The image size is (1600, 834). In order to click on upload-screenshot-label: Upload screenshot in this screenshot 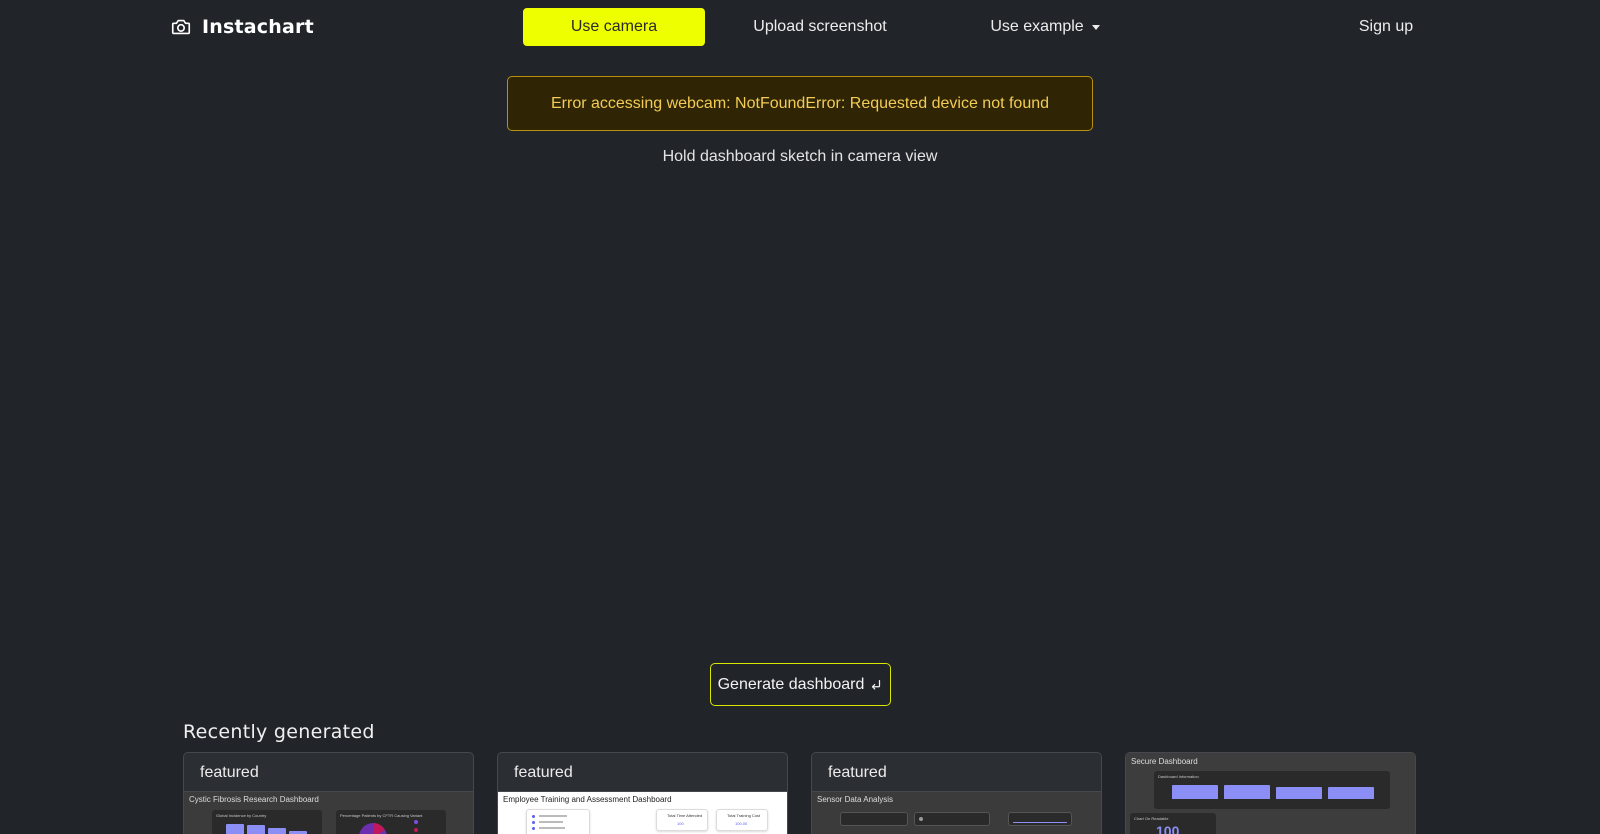, I will do `click(820, 26)`.